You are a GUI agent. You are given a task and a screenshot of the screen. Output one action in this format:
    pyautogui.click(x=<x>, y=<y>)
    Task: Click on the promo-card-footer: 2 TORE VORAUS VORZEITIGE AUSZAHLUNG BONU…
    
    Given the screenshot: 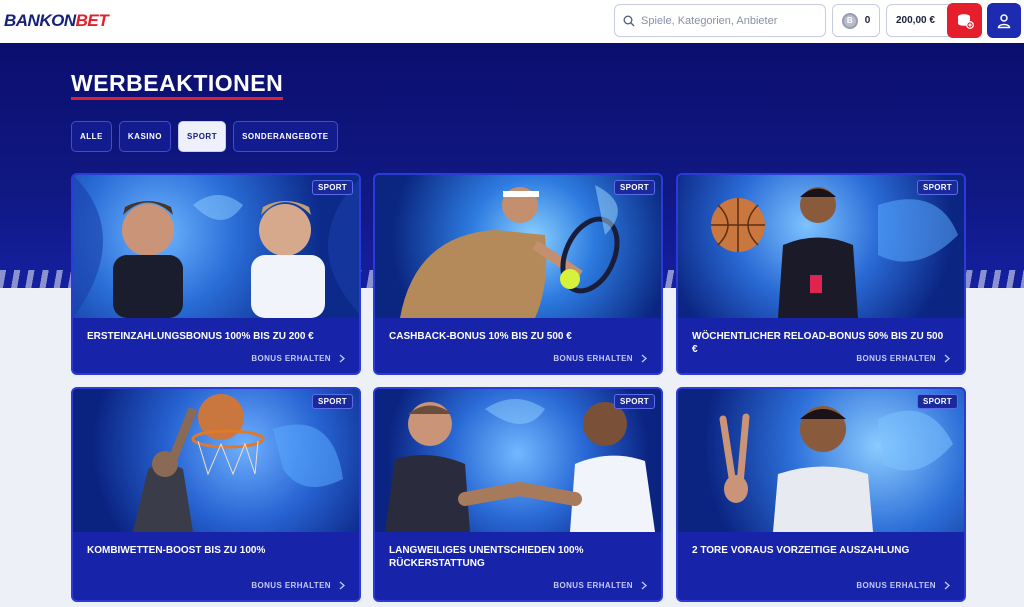 What is the action you would take?
    pyautogui.click(x=821, y=566)
    